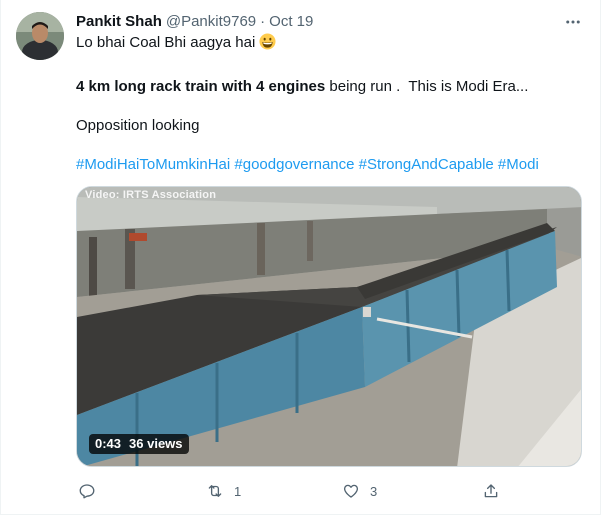 The image size is (601, 515). I want to click on like-button: 3, so click(359, 491).